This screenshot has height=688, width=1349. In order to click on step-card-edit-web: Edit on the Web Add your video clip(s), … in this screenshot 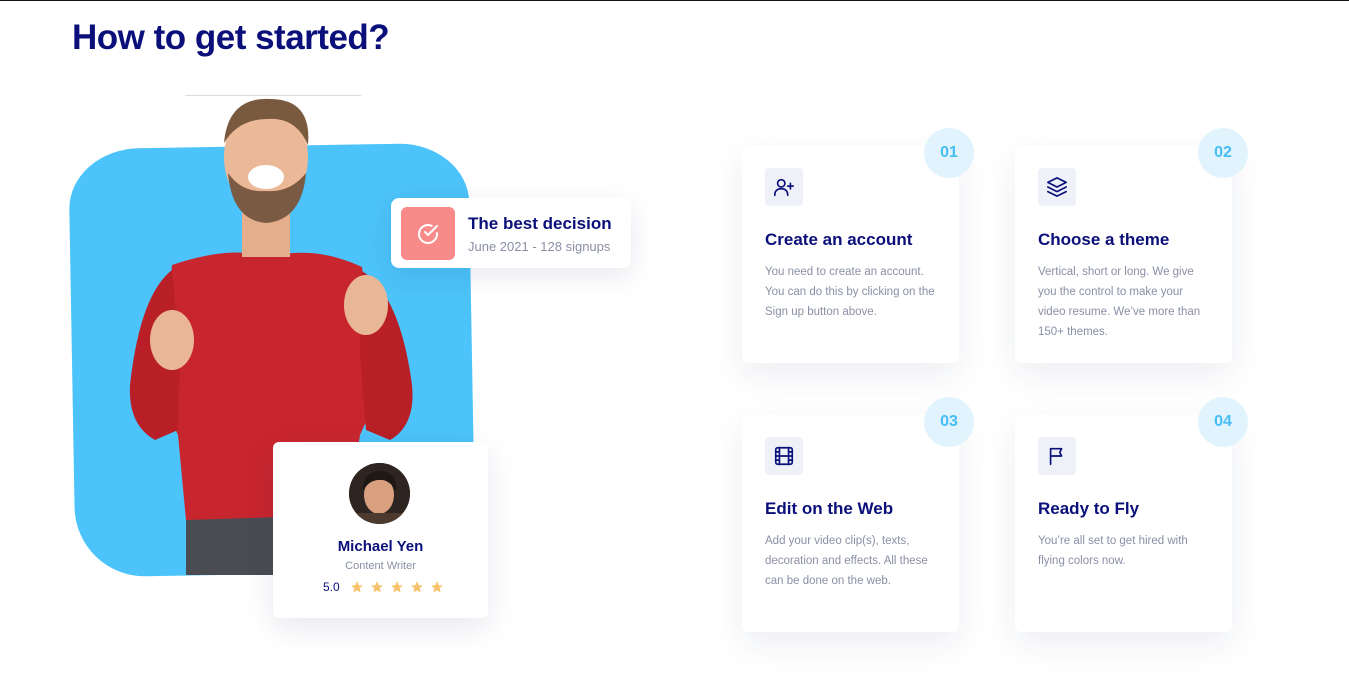, I will do `click(850, 523)`.